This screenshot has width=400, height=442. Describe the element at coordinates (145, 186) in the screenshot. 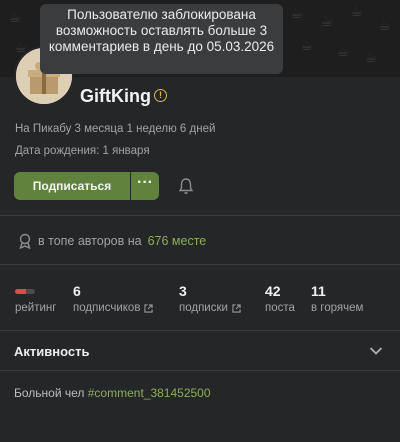

I see `more-options-button: ···` at that location.